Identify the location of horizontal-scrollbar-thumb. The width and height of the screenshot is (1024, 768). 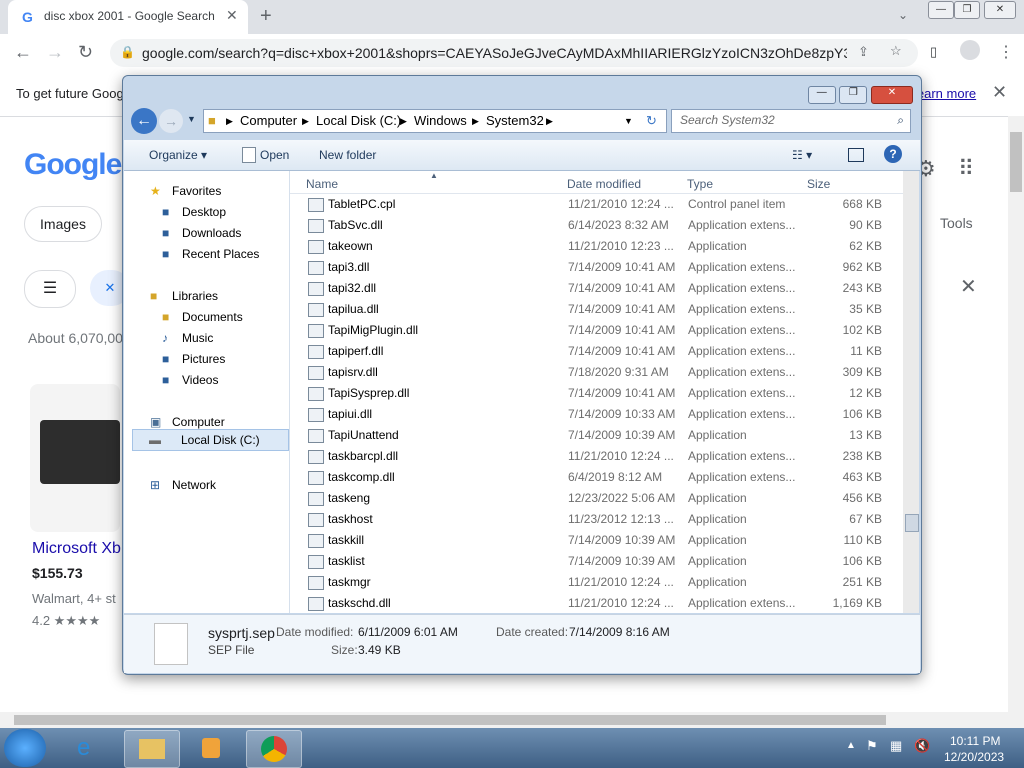
(450, 720).